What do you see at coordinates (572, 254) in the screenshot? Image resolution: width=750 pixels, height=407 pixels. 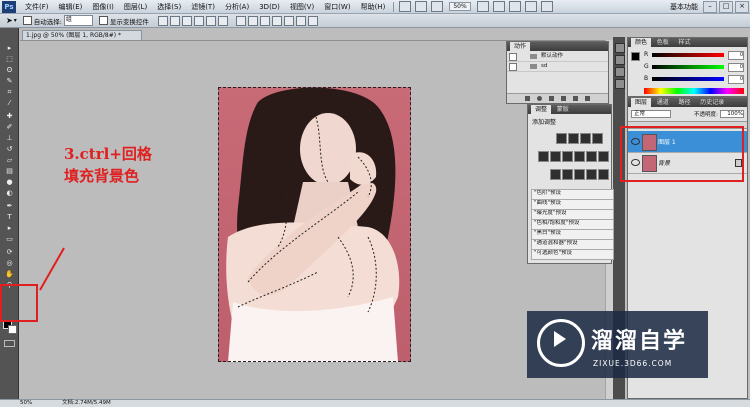 I see `preset-selective-color: "可选颜色"预设` at bounding box center [572, 254].